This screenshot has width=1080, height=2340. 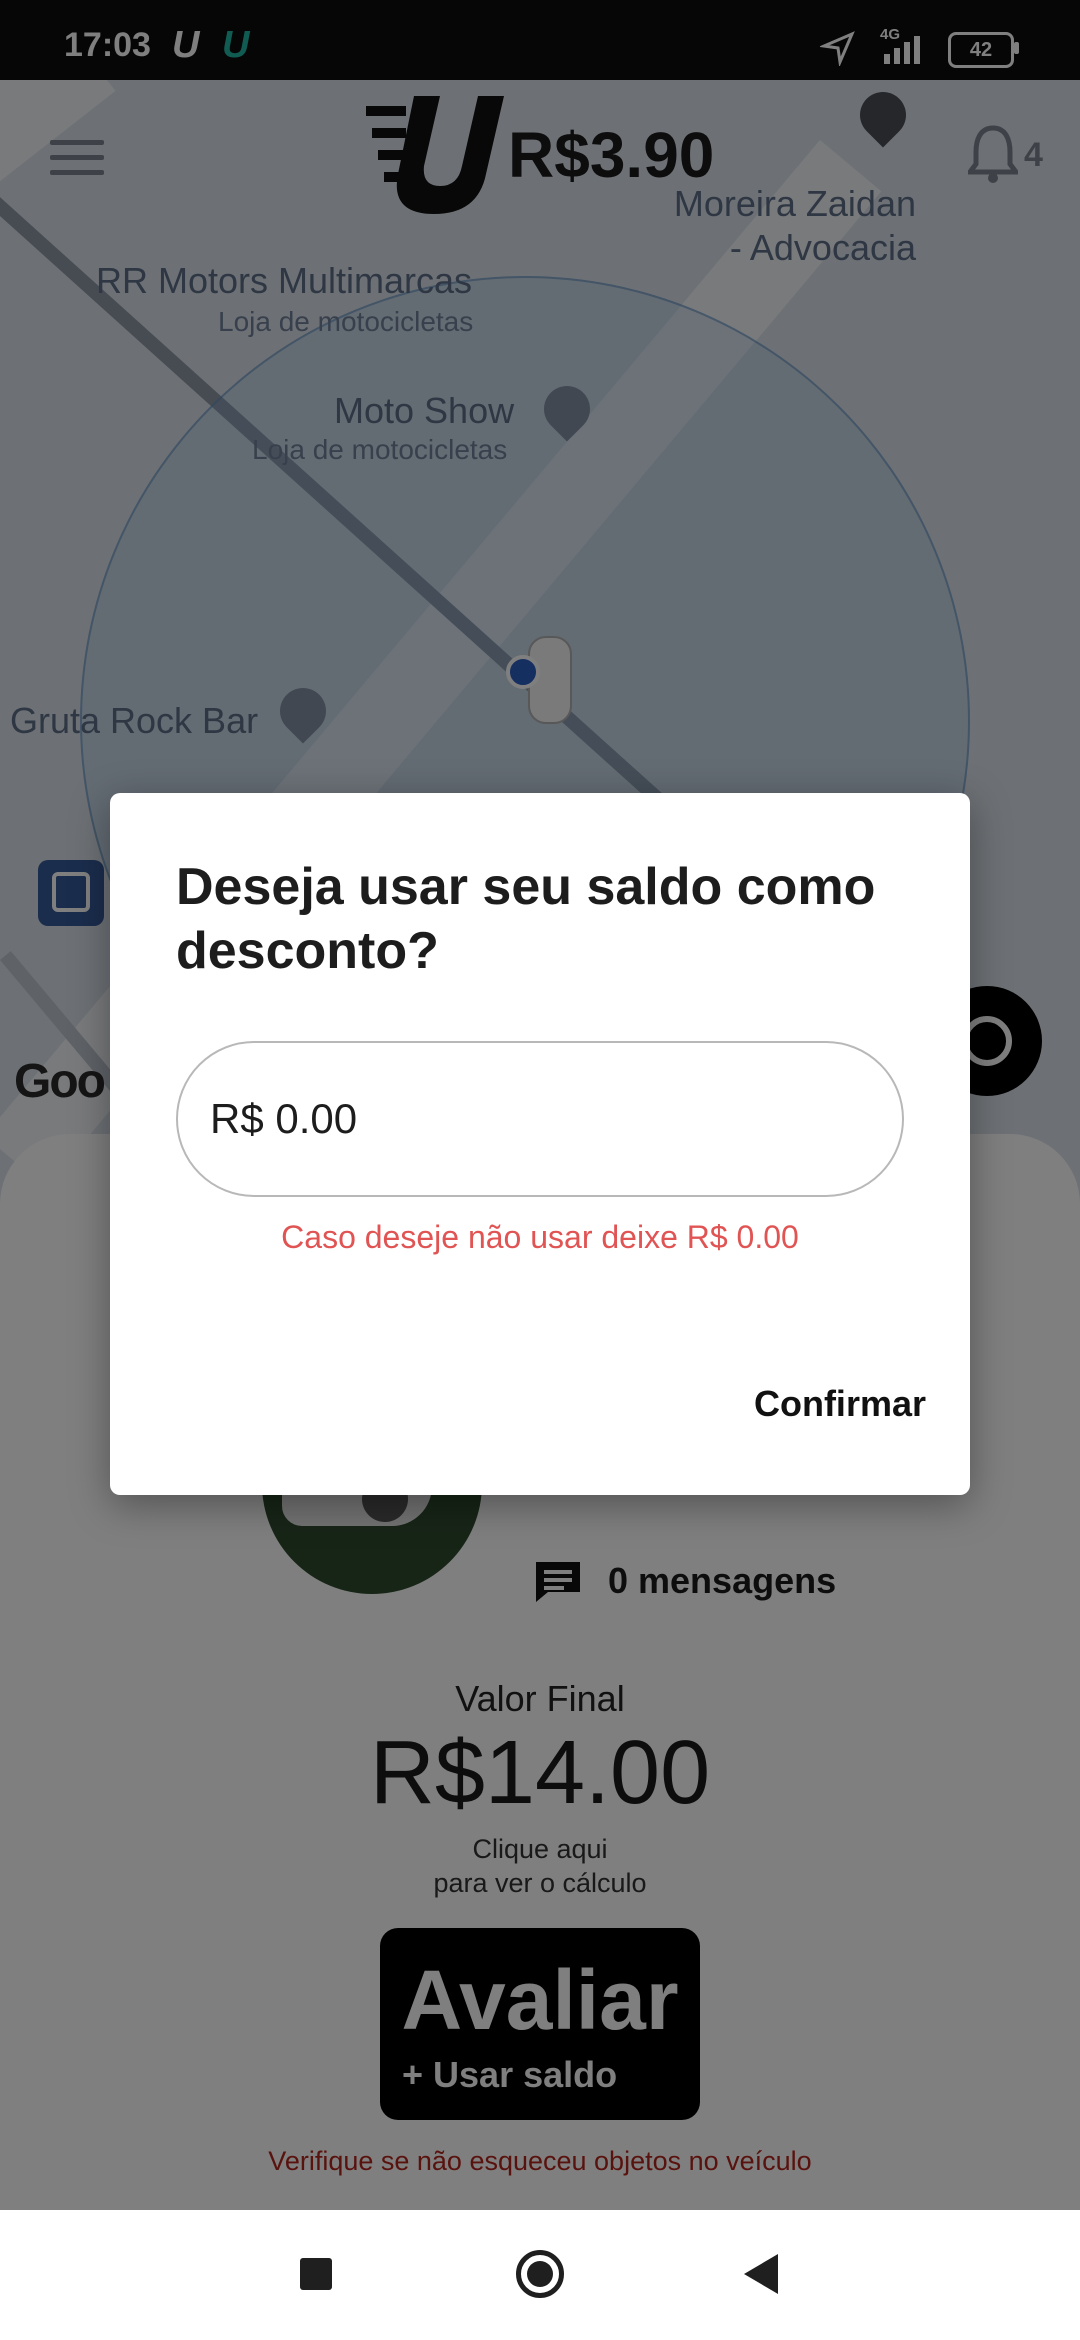 What do you see at coordinates (540, 1237) in the screenshot?
I see `dialog-hint: Caso deseje não usar deixe R$ 0.00` at bounding box center [540, 1237].